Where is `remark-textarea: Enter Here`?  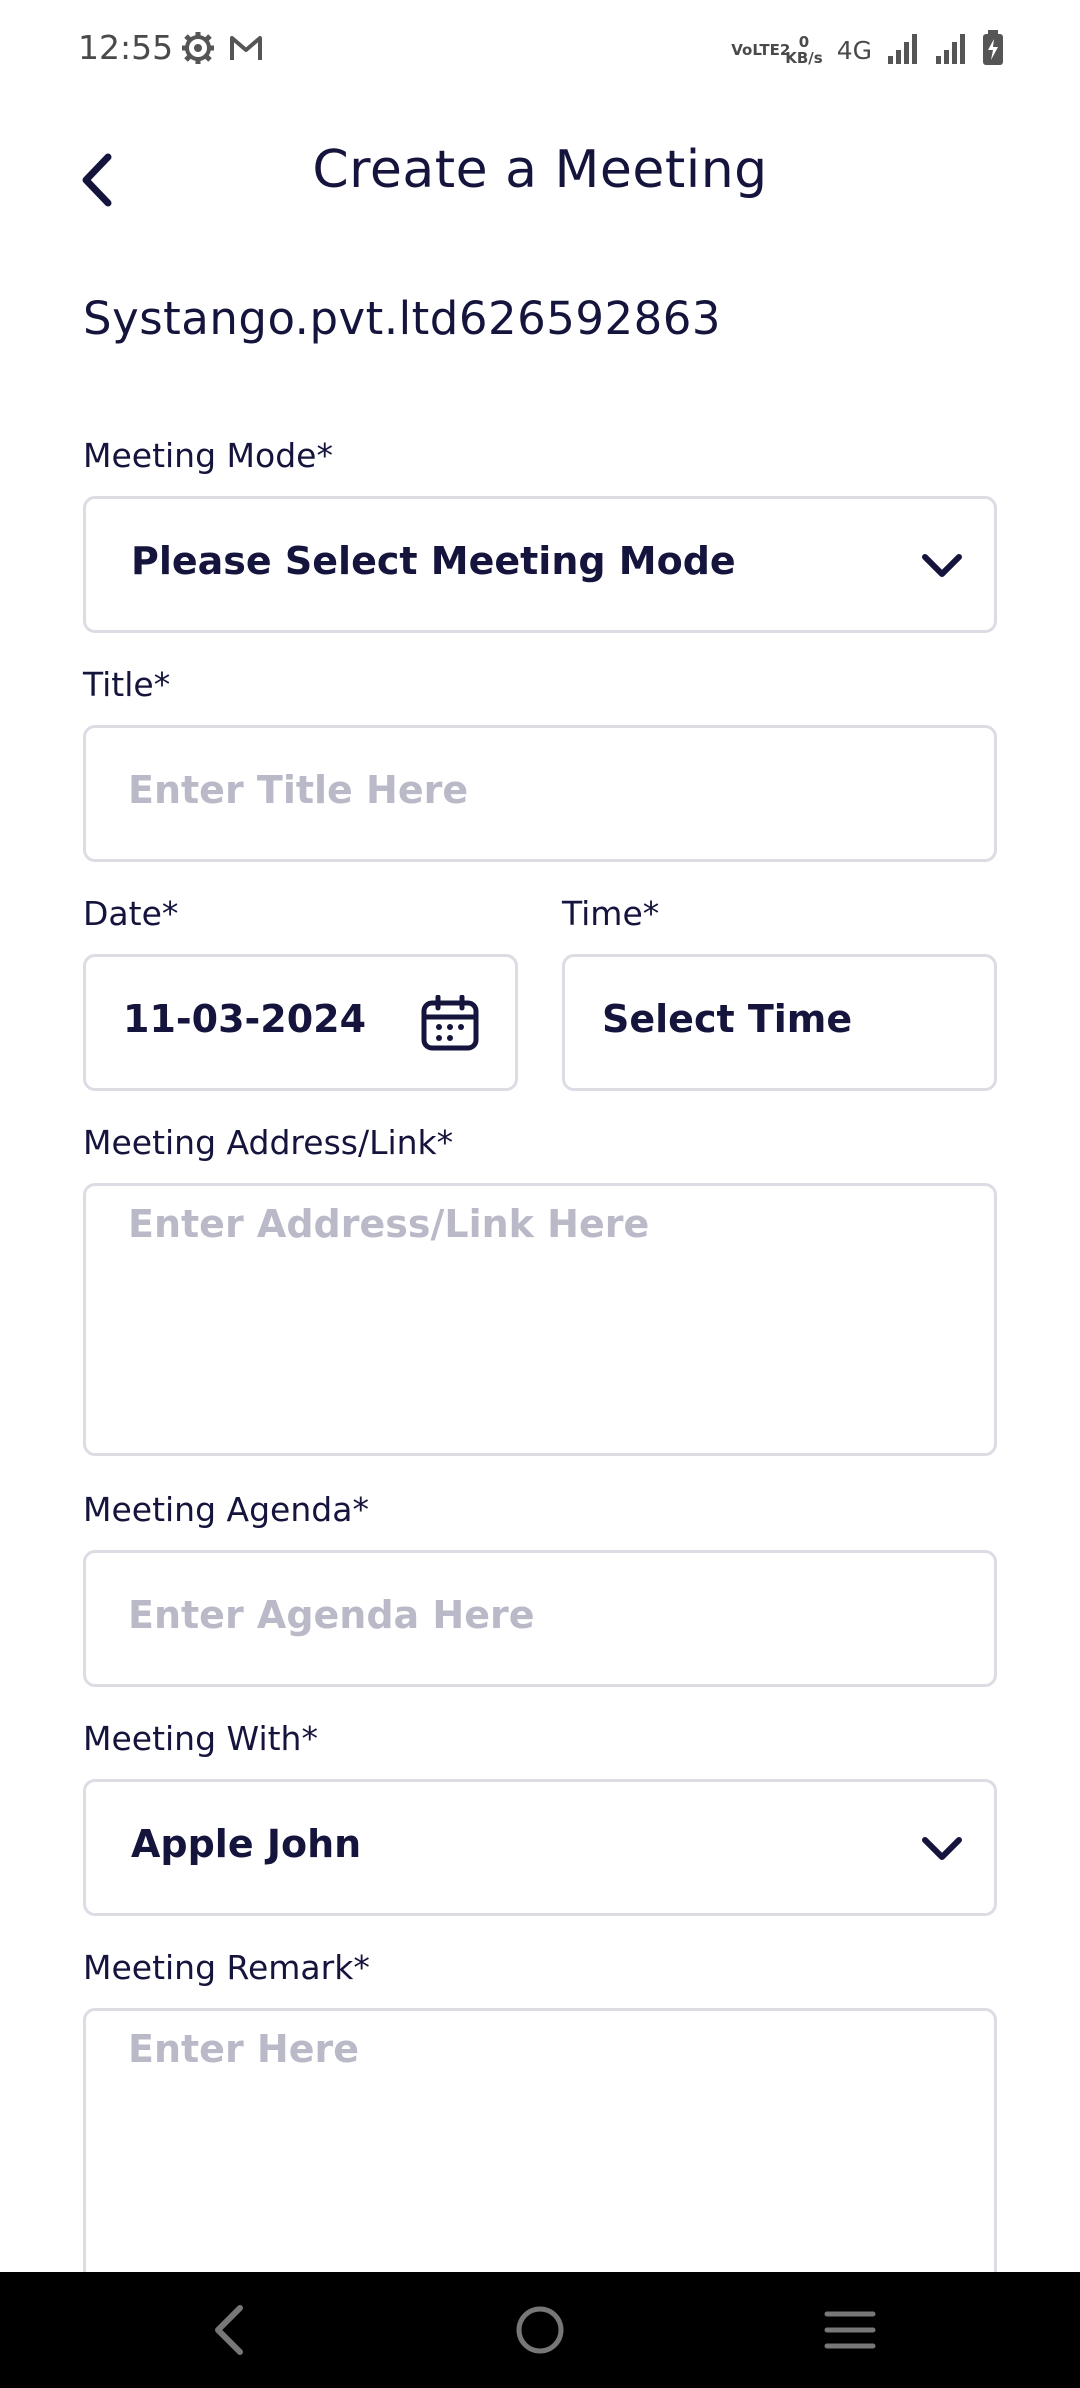 remark-textarea: Enter Here is located at coordinates (540, 2158).